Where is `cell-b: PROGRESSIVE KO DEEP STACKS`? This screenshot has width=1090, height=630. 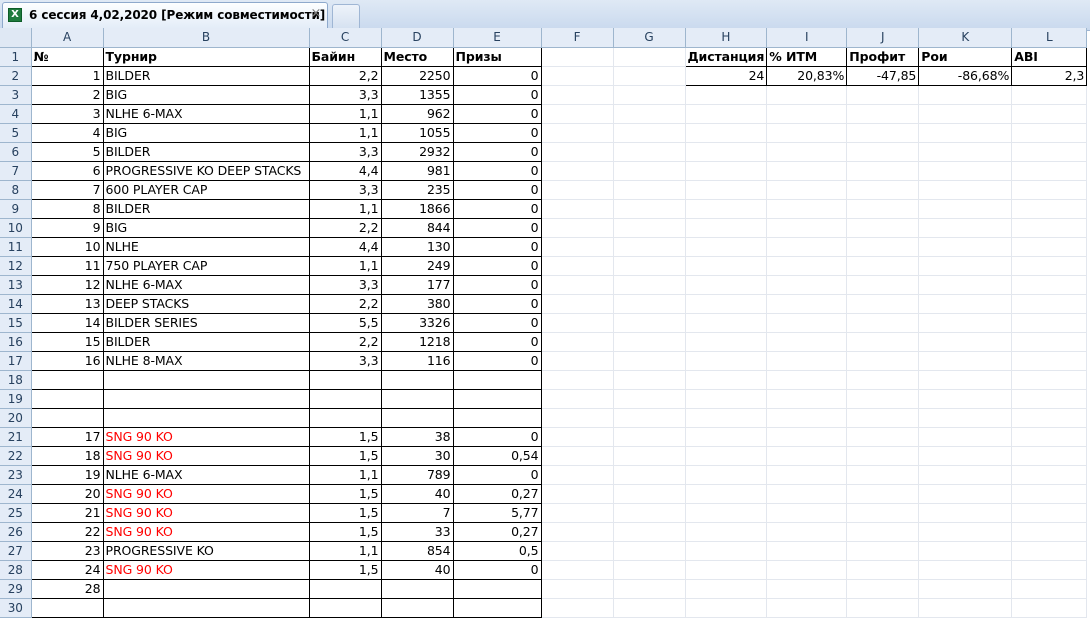
cell-b: PROGRESSIVE KO DEEP STACKS is located at coordinates (206, 170).